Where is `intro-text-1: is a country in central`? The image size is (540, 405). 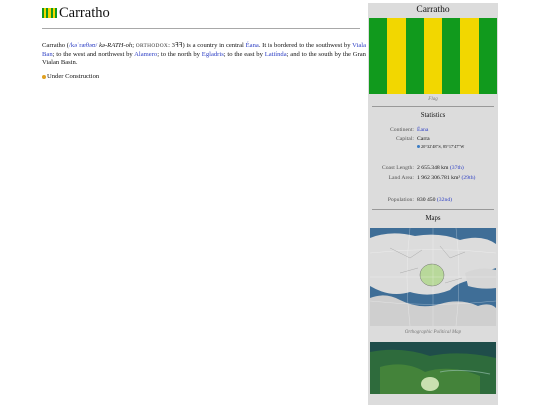 intro-text-1: is a country in central is located at coordinates (215, 45).